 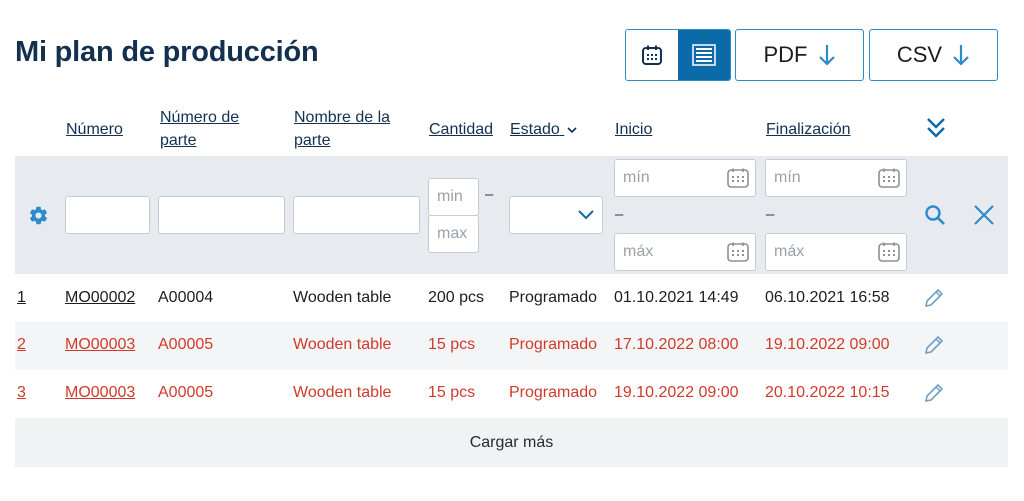 I want to click on close-icon, so click(x=984, y=215).